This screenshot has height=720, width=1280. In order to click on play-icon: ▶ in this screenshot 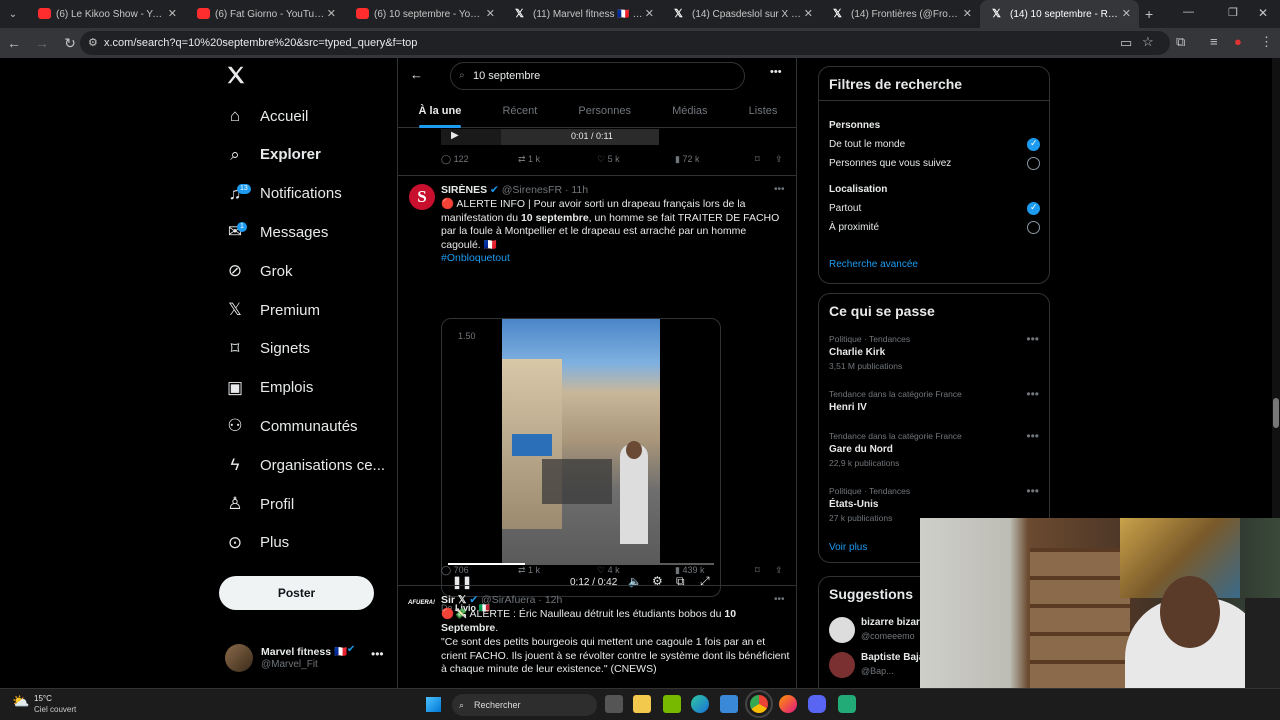, I will do `click(455, 135)`.